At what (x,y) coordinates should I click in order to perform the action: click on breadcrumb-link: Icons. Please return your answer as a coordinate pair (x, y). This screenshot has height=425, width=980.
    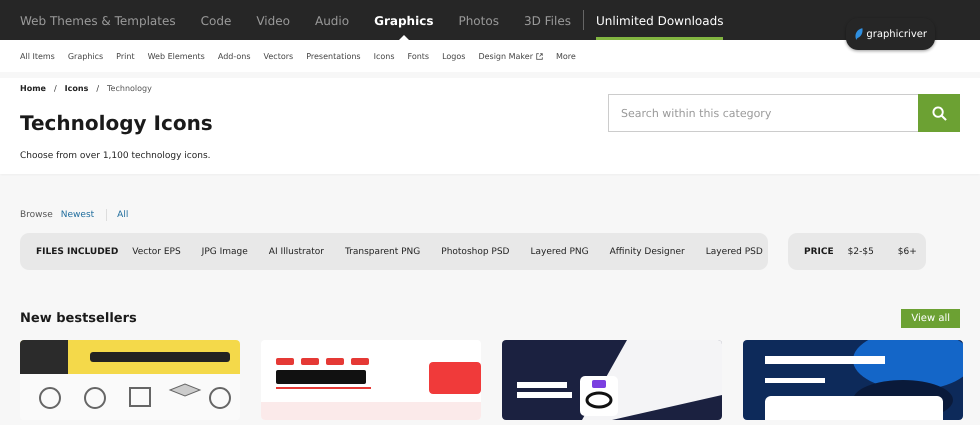
    Looking at the image, I should click on (76, 88).